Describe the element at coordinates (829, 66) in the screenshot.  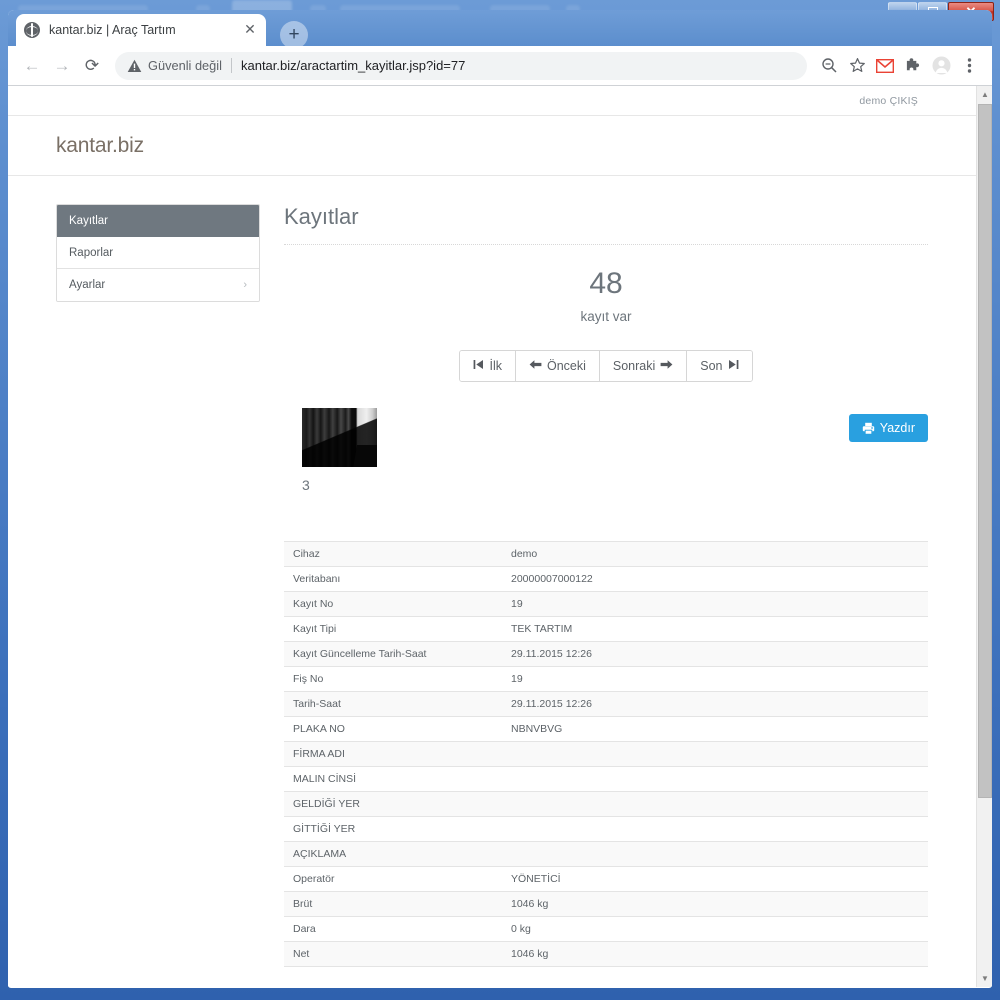
I see `zoom-out-icon` at that location.